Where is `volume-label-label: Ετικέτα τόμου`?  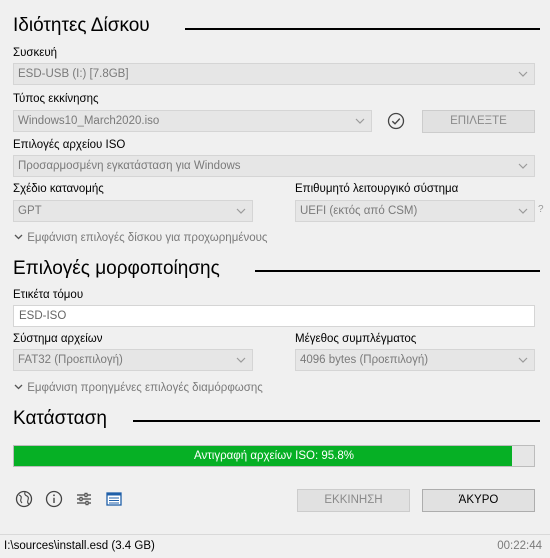
volume-label-label: Ετικέτα τόμου is located at coordinates (48, 295).